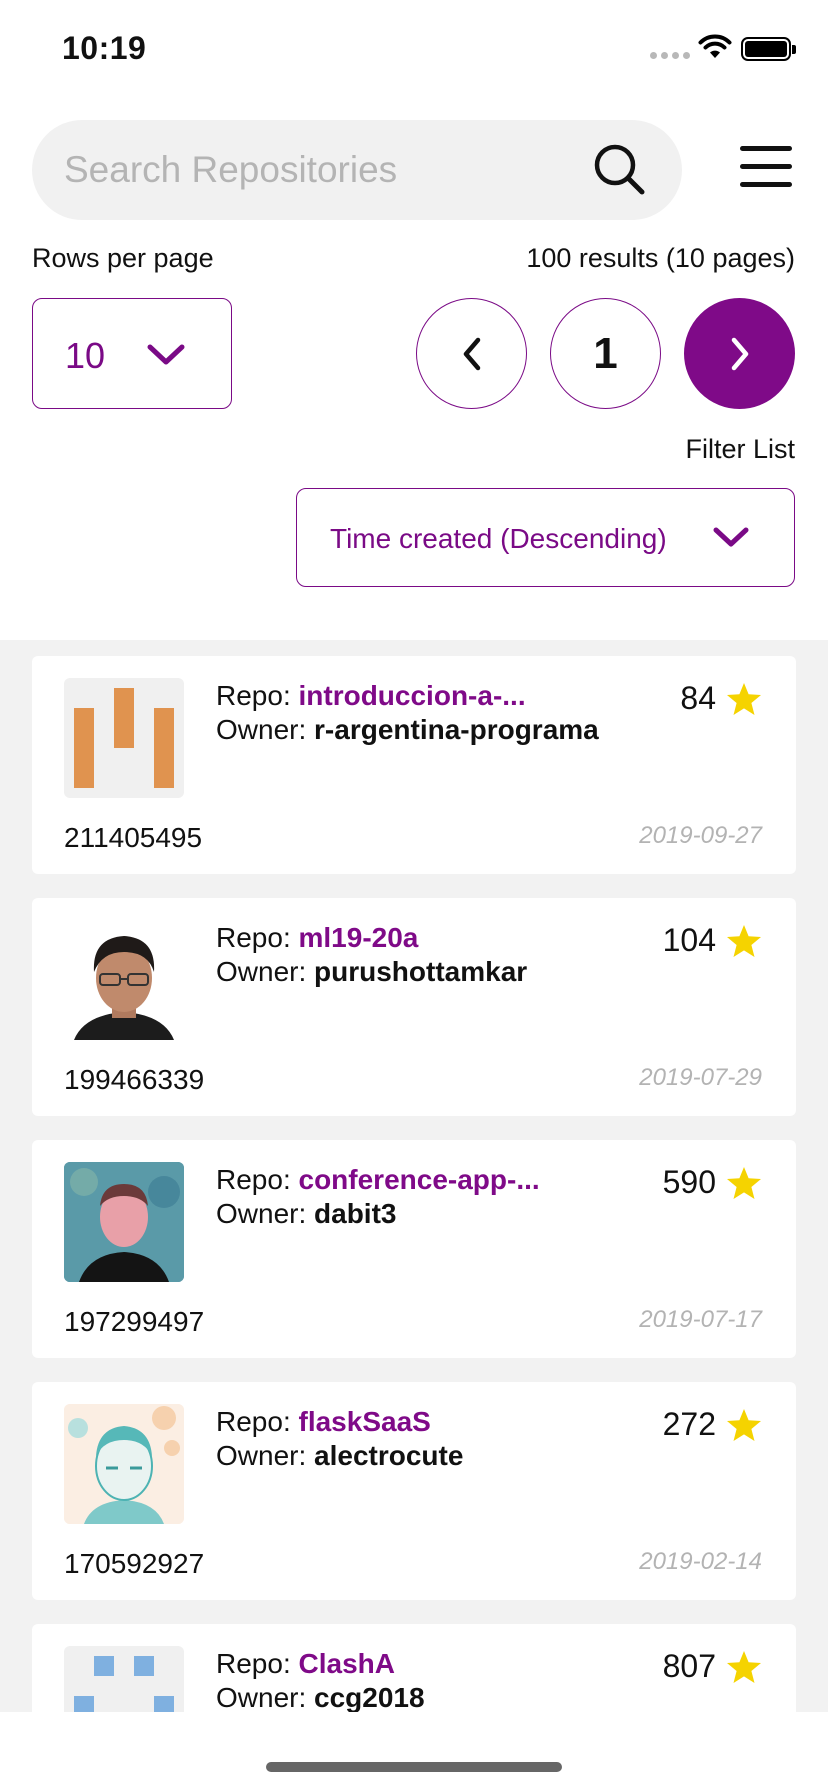 This screenshot has width=828, height=1792. I want to click on results-count: 100 results (10 pages), so click(660, 258).